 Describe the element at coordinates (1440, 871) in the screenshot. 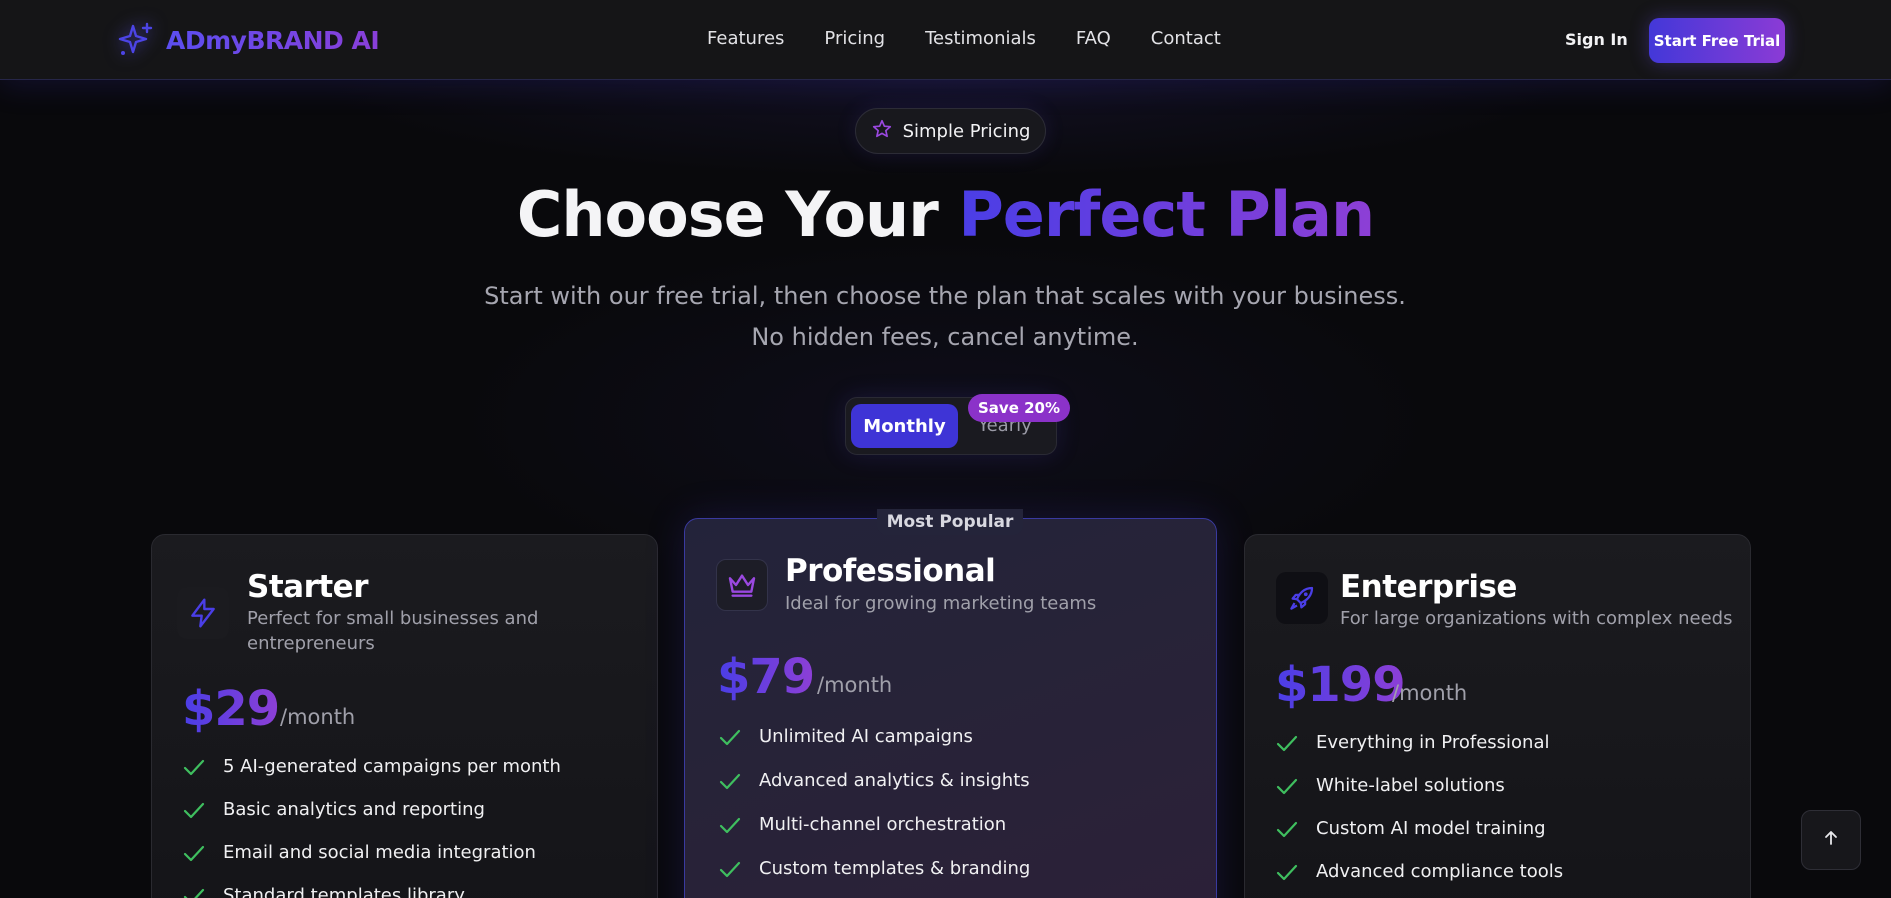

I see `feature-label: Advanced compliance tools` at that location.